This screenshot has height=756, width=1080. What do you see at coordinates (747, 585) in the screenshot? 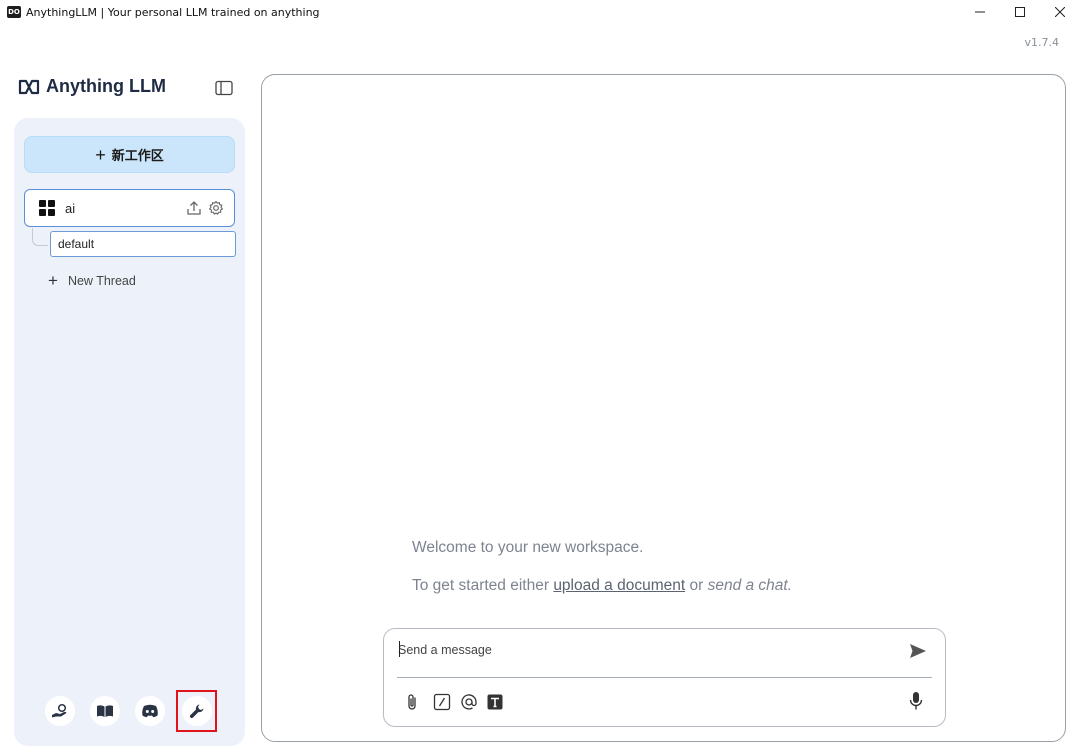
I see `send-chat-text: send a chat` at bounding box center [747, 585].